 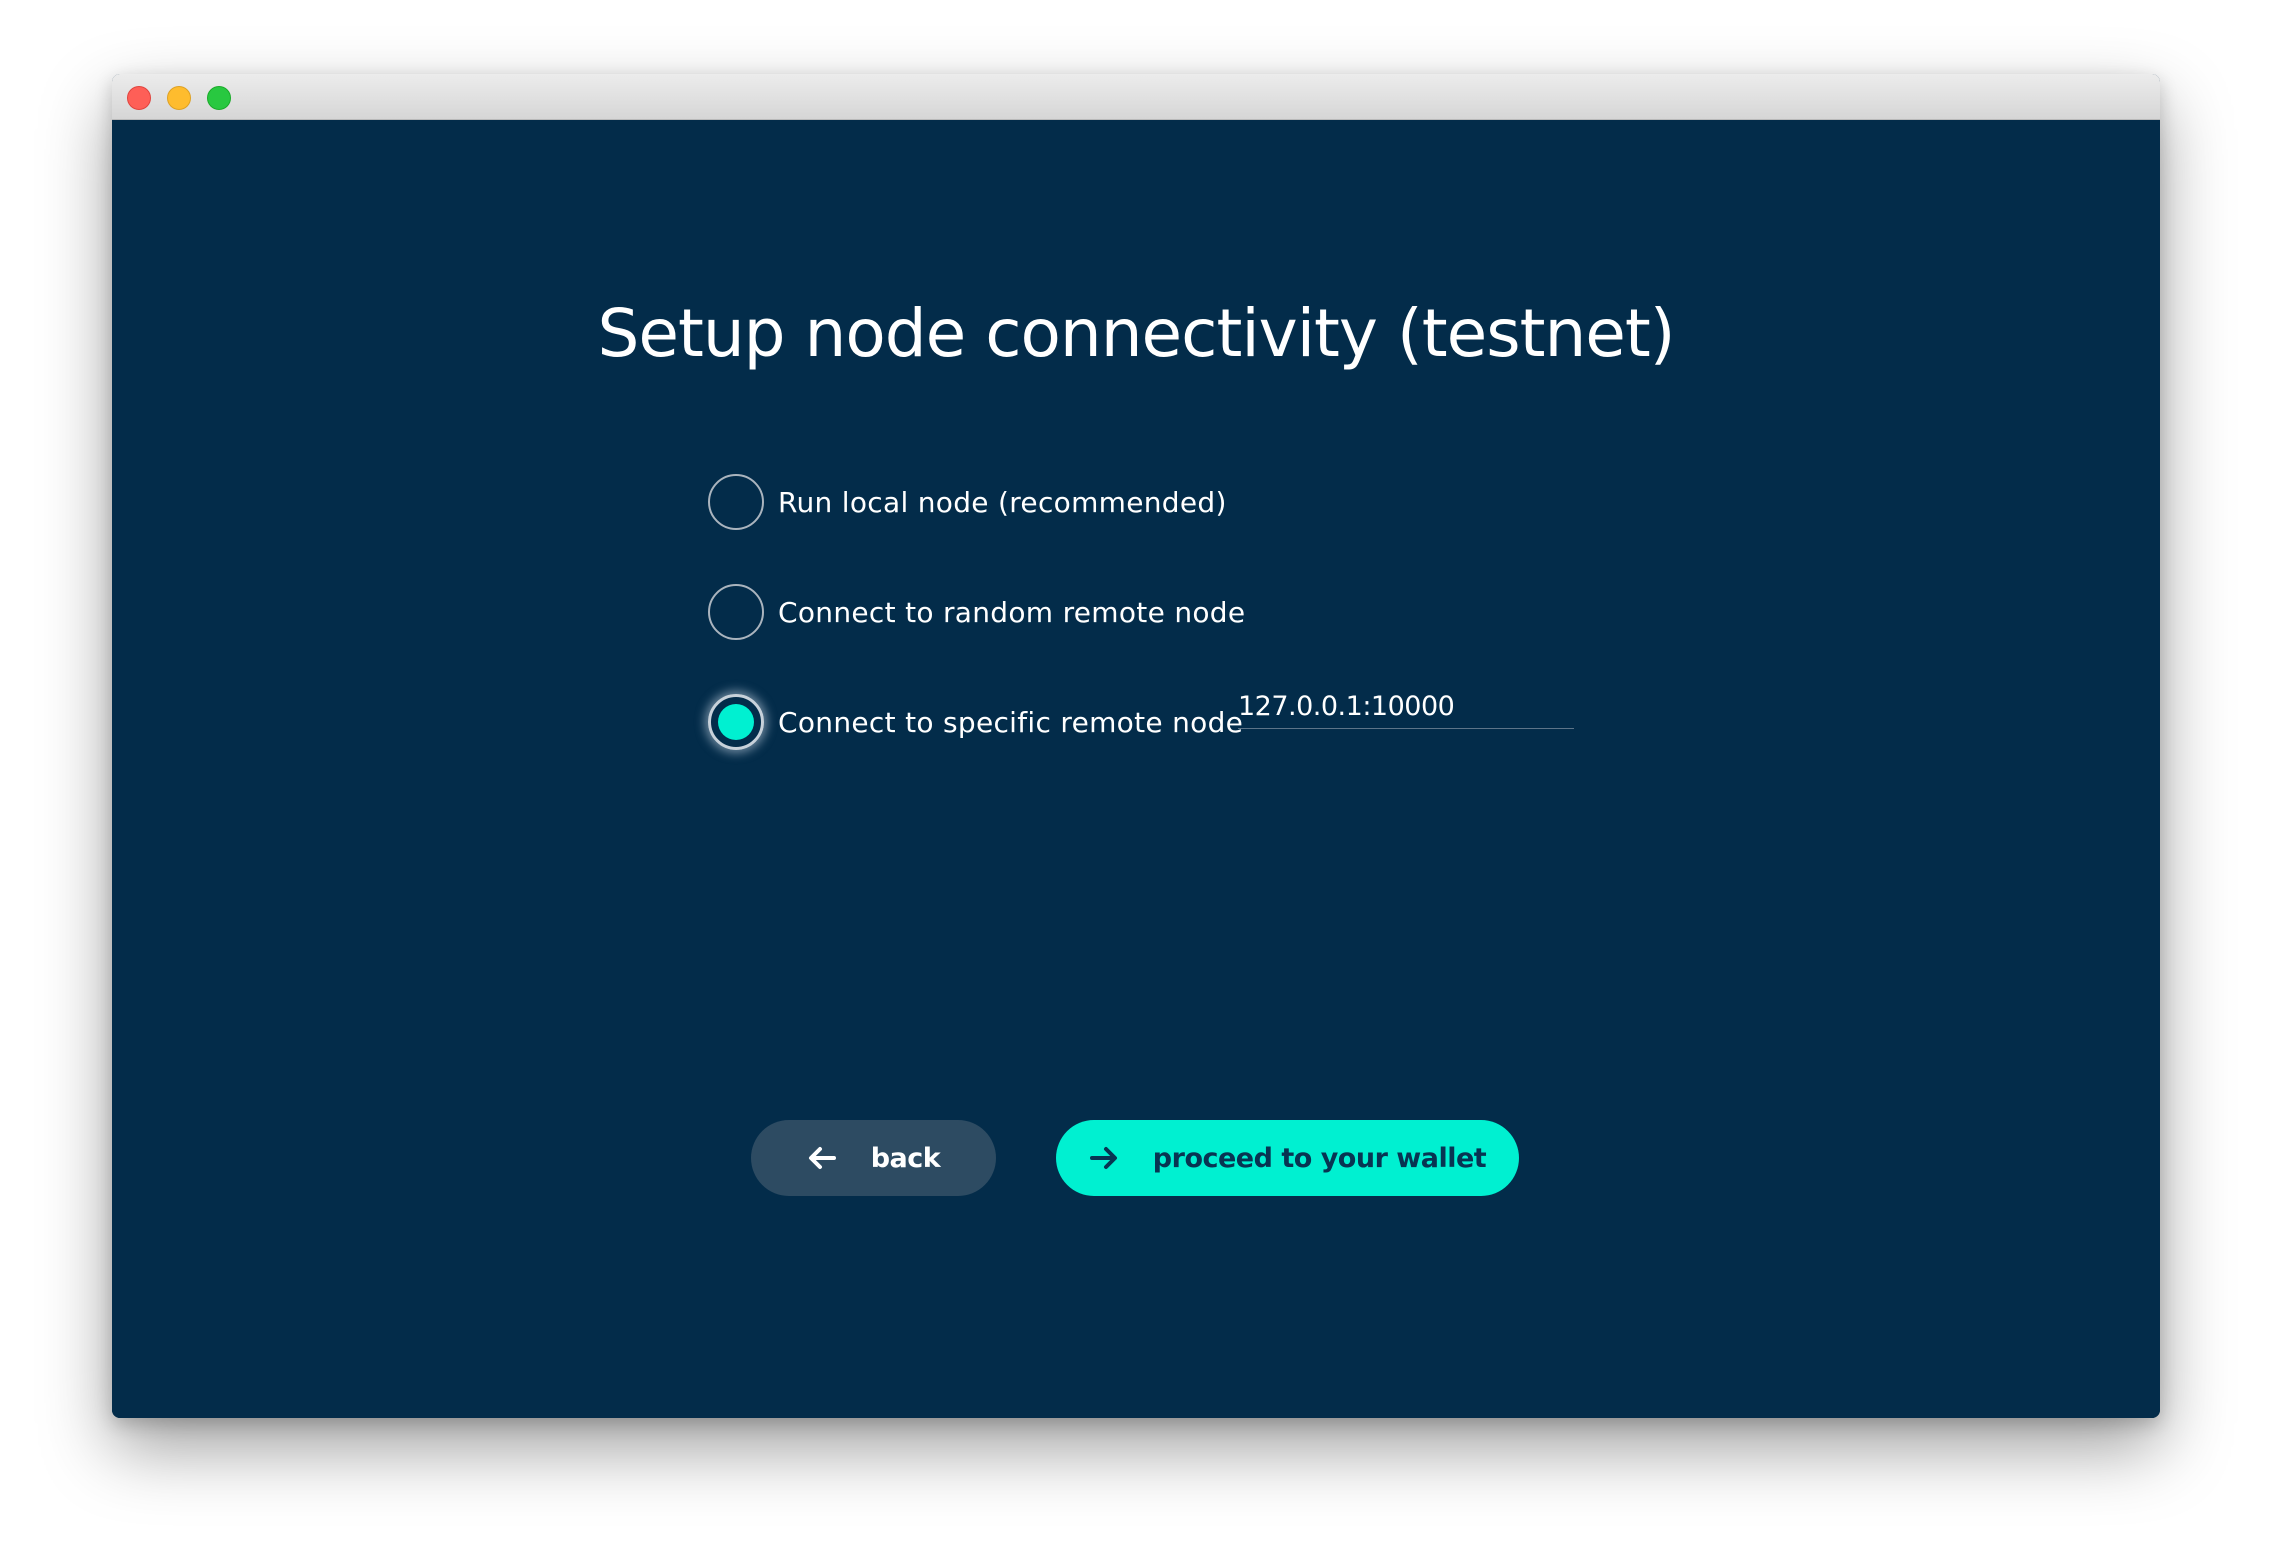 I want to click on arrow-left-icon, so click(x=822, y=1158).